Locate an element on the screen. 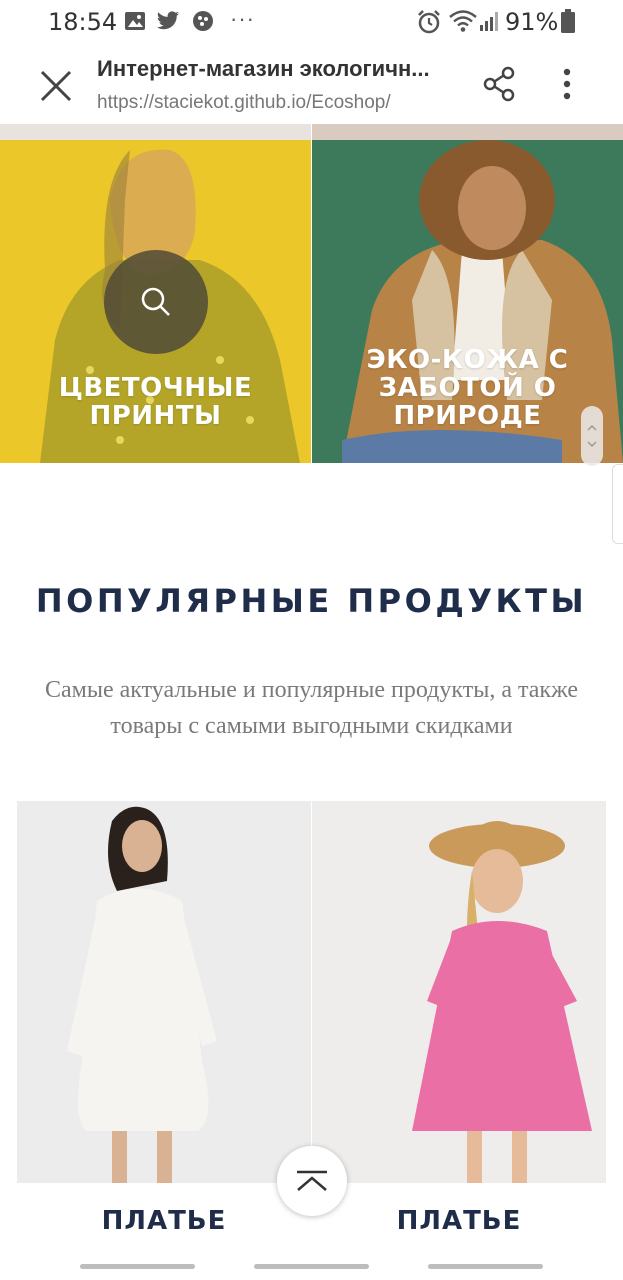 This screenshot has width=623, height=1280. close-icon is located at coordinates (56, 86).